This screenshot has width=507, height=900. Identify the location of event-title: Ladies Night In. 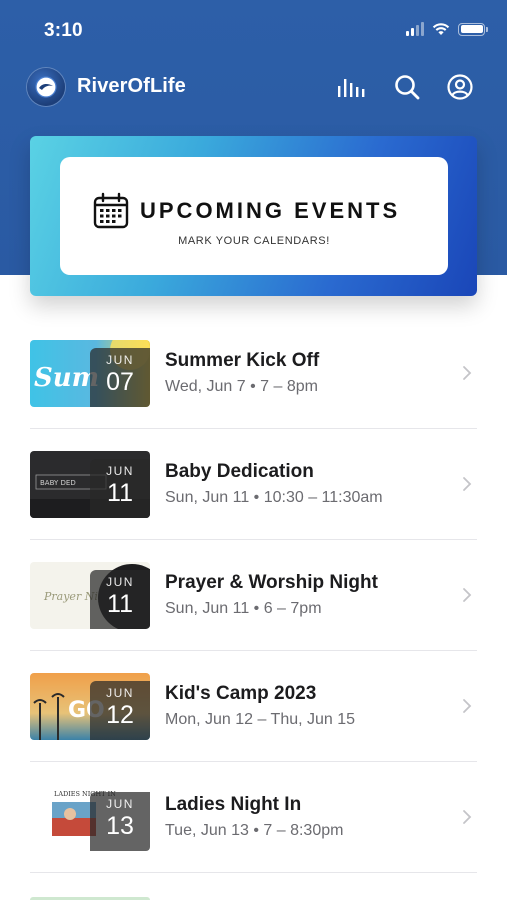
(233, 804).